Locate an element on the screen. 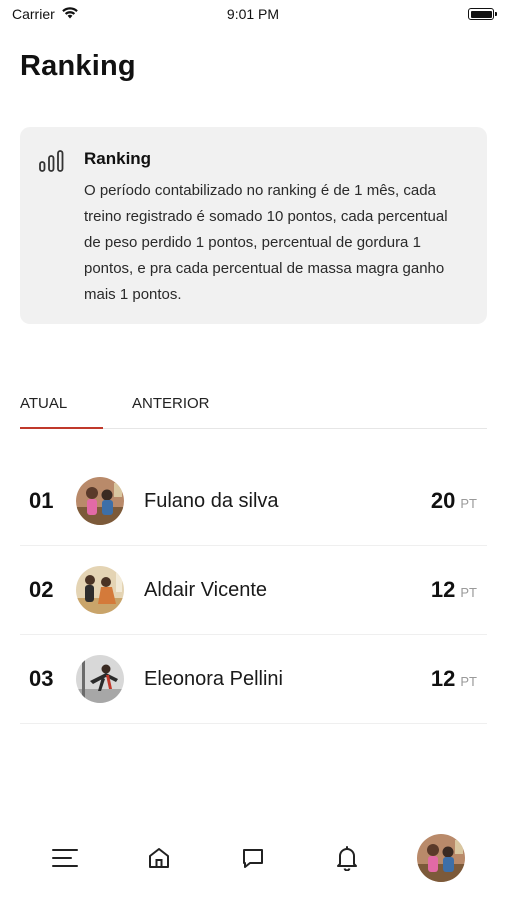 Image resolution: width=506 pixels, height=900 pixels. profile-avatar is located at coordinates (441, 858).